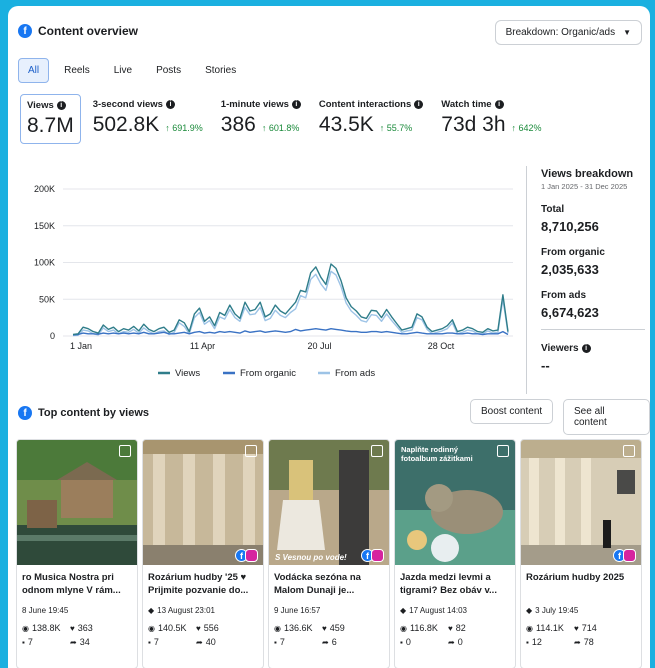  I want to click on tab-live: Live, so click(123, 70).